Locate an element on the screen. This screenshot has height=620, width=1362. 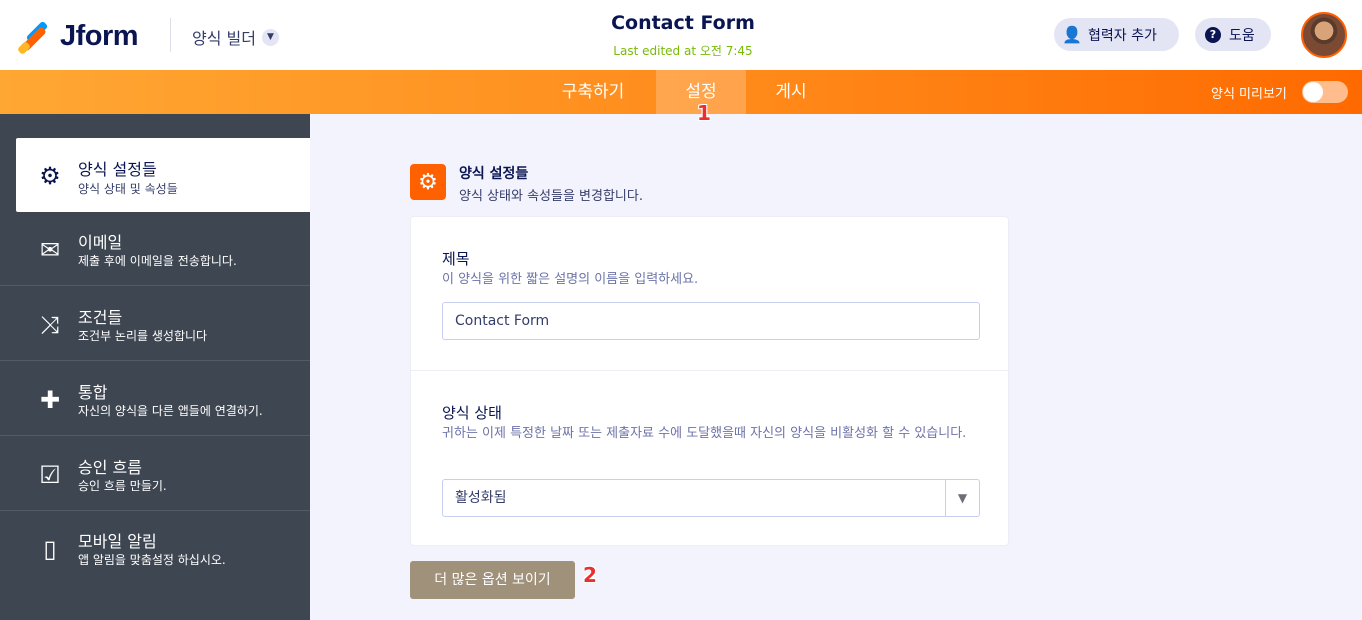
mobile-icon: ▯ is located at coordinates (50, 549).